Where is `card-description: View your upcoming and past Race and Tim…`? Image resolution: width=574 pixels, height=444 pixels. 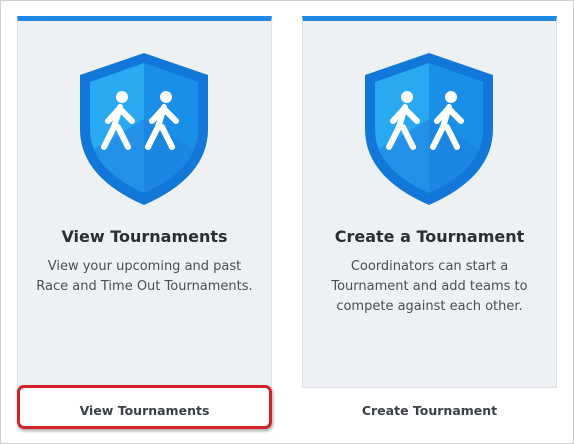 card-description: View your upcoming and past Race and Tim… is located at coordinates (144, 276).